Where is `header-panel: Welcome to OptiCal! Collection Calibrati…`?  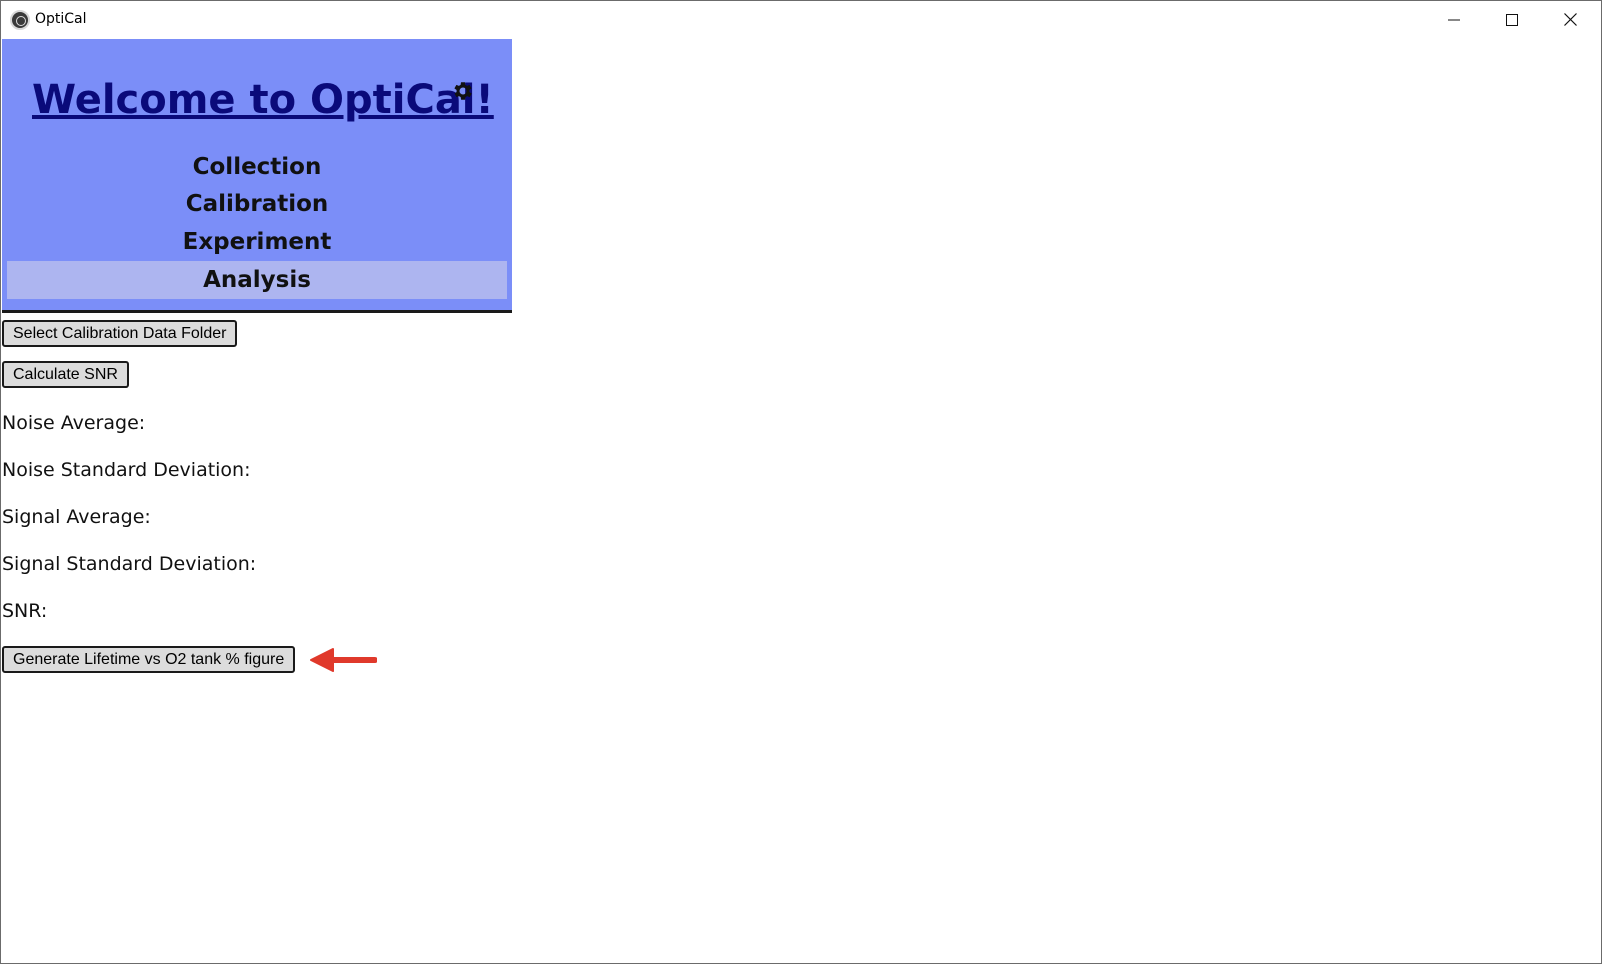 header-panel: Welcome to OptiCal! Collection Calibrati… is located at coordinates (257, 176).